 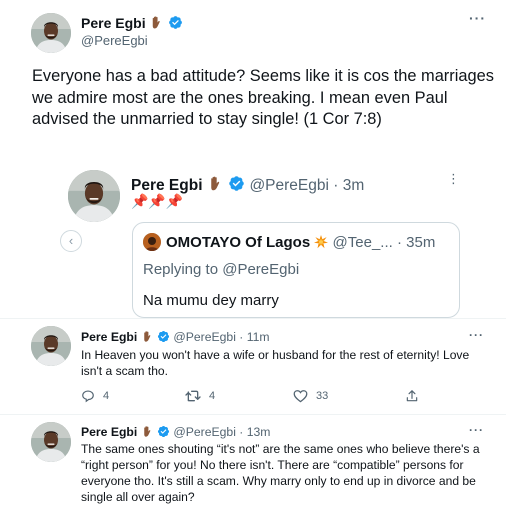 What do you see at coordinates (254, 432) in the screenshot?
I see `reply-time: · 13m` at bounding box center [254, 432].